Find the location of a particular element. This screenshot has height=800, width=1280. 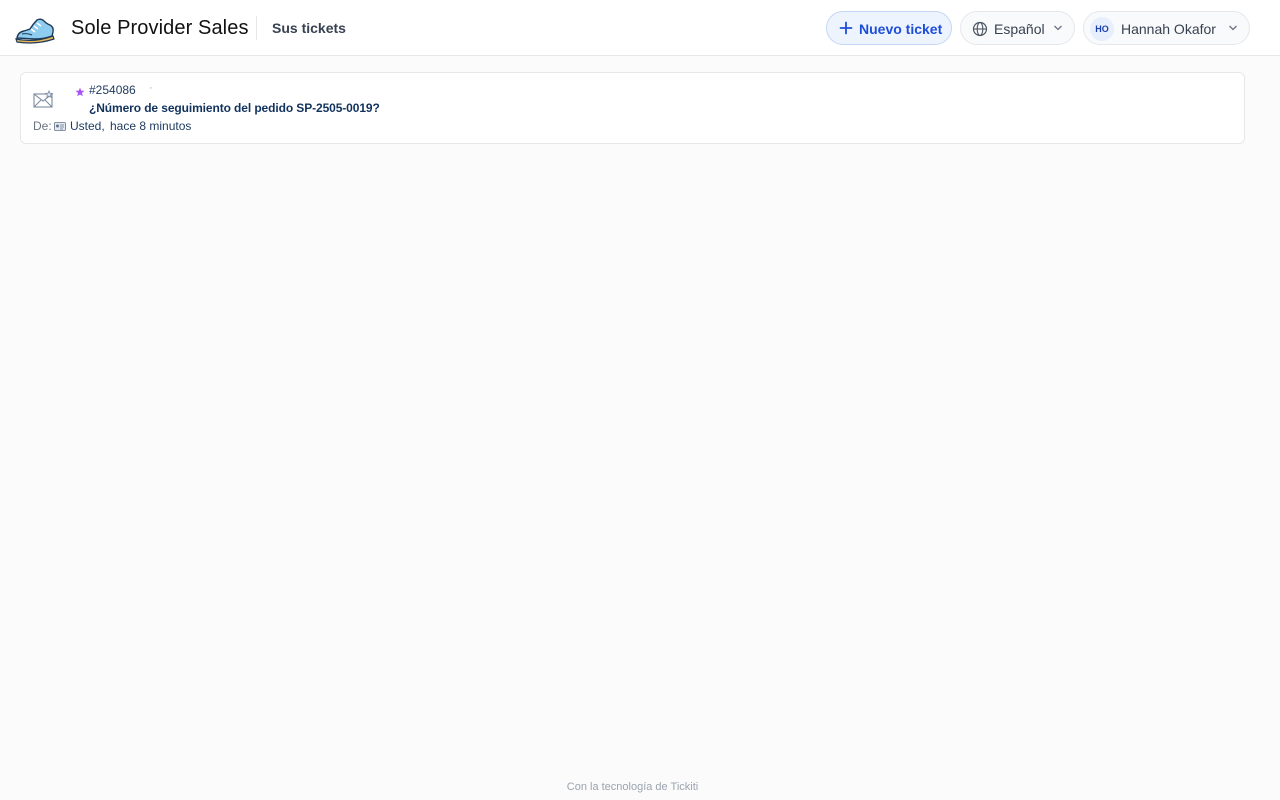

from-name: Usted, is located at coordinates (87, 126).